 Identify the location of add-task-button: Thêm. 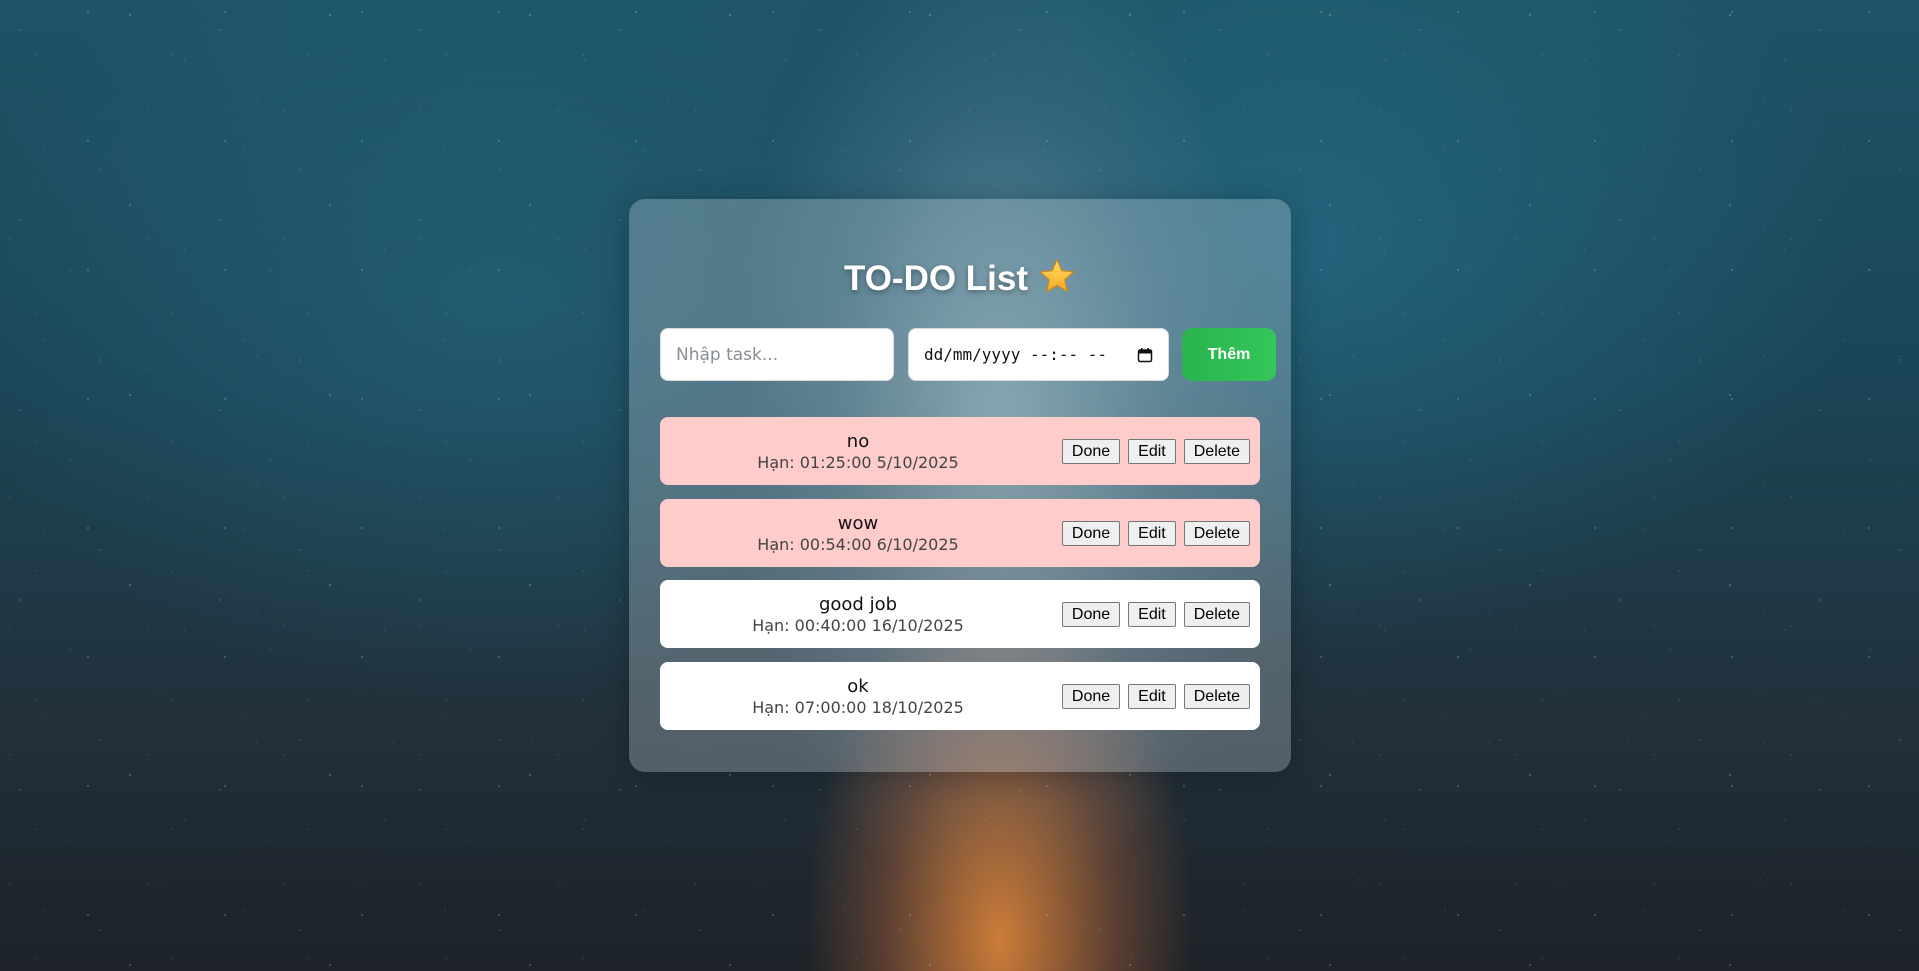
(1229, 354).